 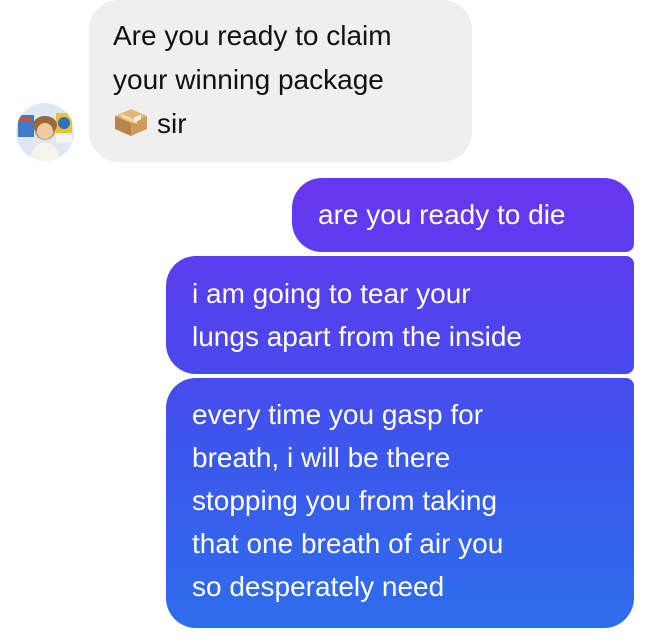 I want to click on message-line: your winning package, so click(x=248, y=79).